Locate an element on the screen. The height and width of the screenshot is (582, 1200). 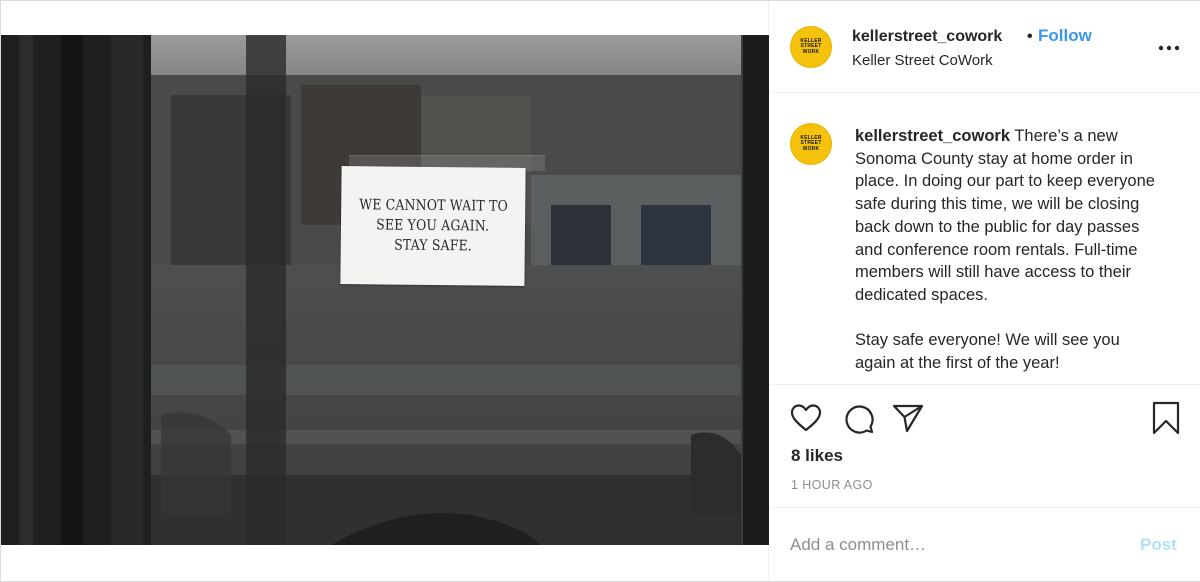
username-link: kellerstreet_cowork is located at coordinates (927, 37).